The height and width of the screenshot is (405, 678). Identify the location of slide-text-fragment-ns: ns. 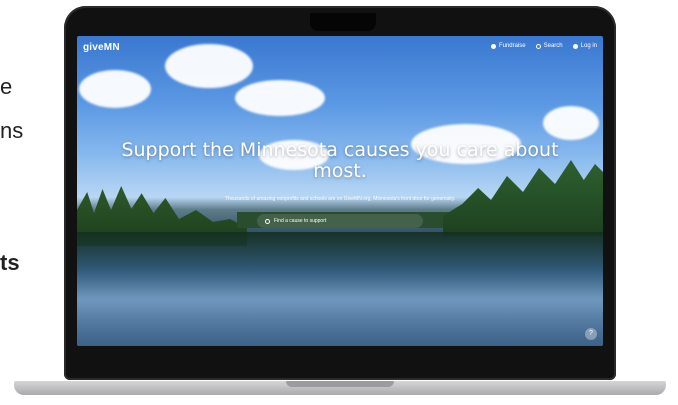
(12, 130).